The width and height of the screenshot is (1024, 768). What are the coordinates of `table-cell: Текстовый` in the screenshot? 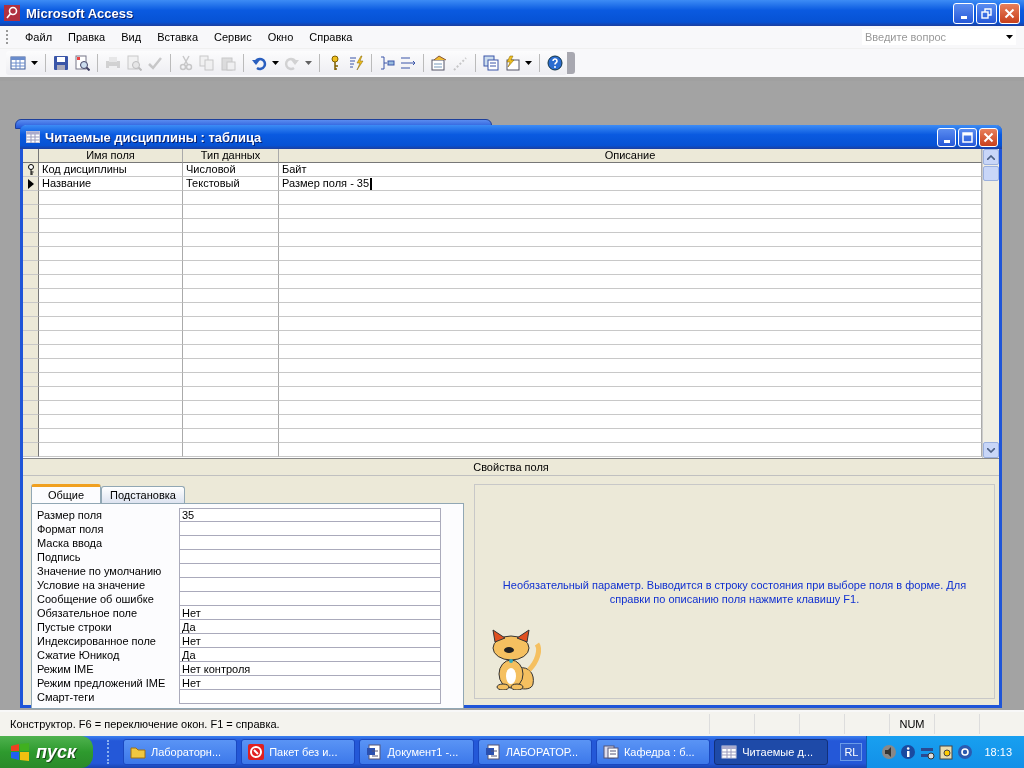 It's located at (231, 184).